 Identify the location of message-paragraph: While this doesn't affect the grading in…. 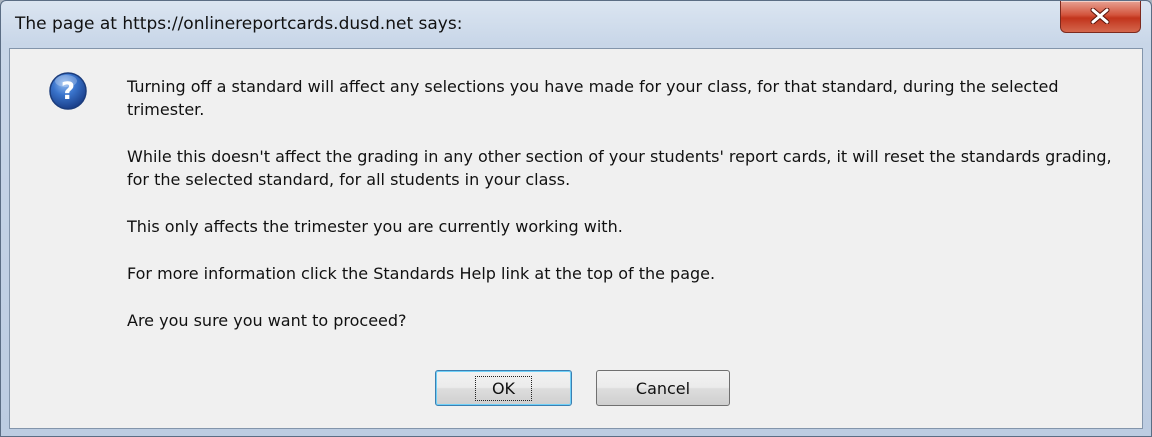
(619, 168).